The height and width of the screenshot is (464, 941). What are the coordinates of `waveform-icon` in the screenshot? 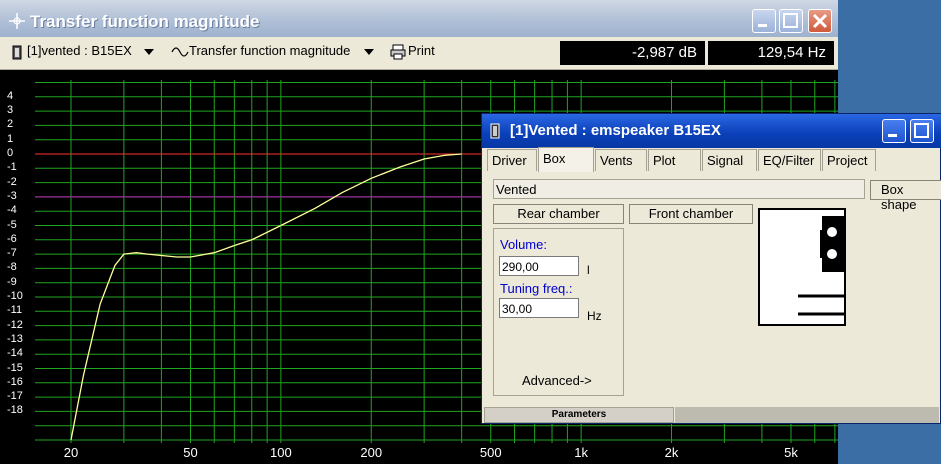 It's located at (180, 52).